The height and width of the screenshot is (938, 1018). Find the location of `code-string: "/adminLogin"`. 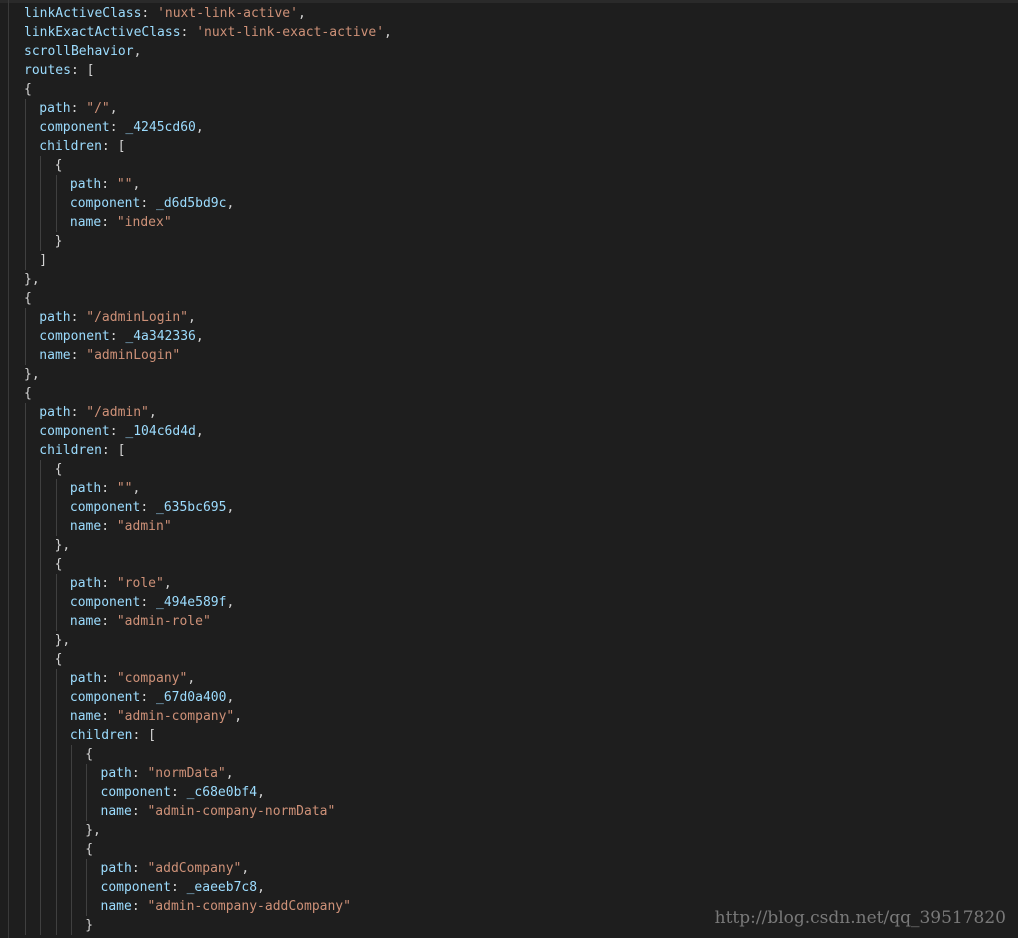

code-string: "/adminLogin" is located at coordinates (137, 317).